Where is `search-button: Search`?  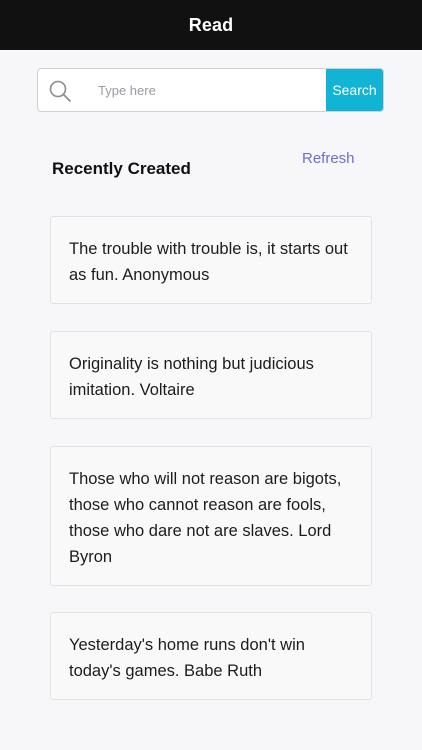
search-button: Search is located at coordinates (354, 90).